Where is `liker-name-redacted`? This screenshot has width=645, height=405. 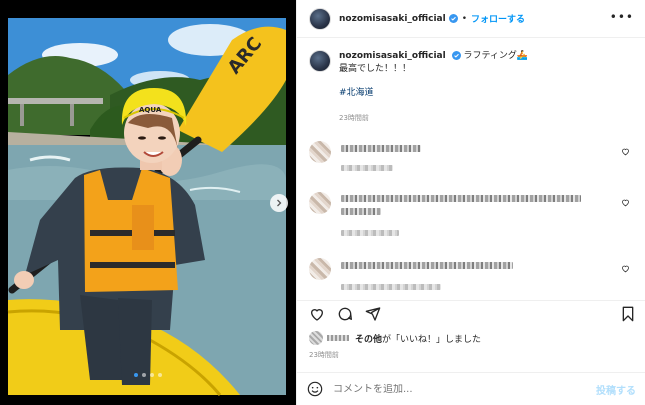 liker-name-redacted is located at coordinates (338, 338).